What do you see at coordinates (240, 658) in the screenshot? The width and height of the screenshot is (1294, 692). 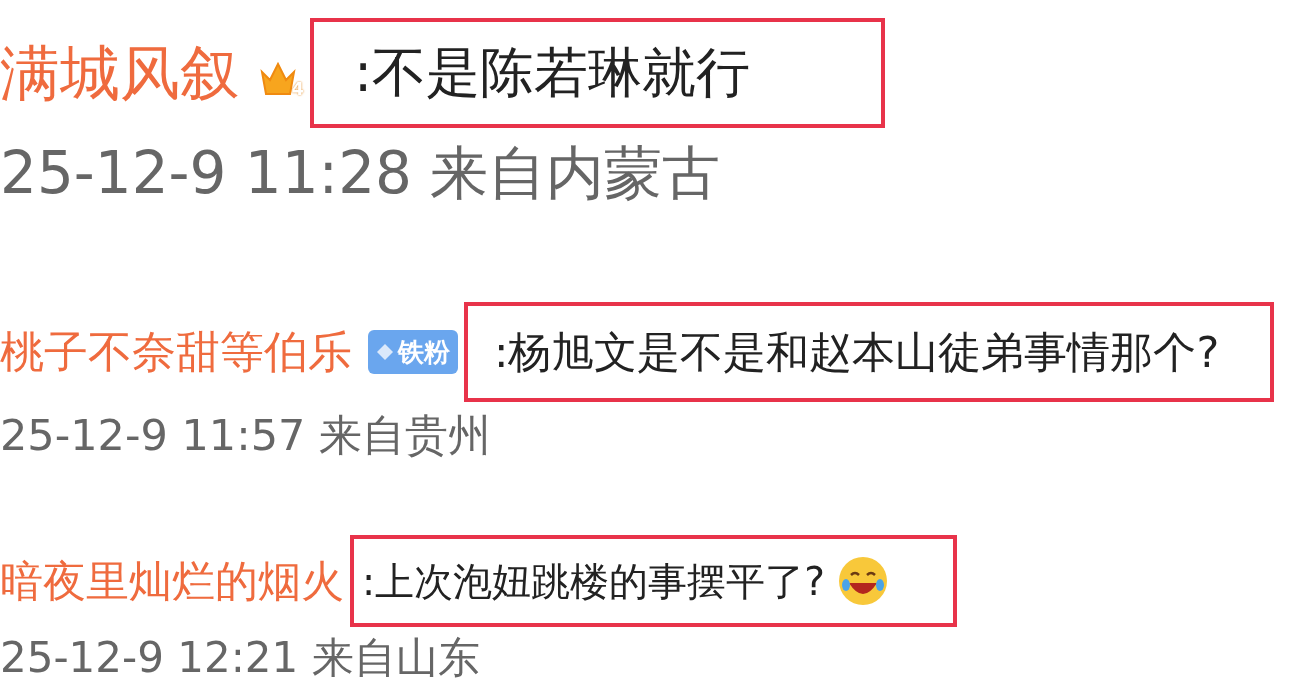 I see `comment-time-location: 25-12-9 12:21 来自山东` at bounding box center [240, 658].